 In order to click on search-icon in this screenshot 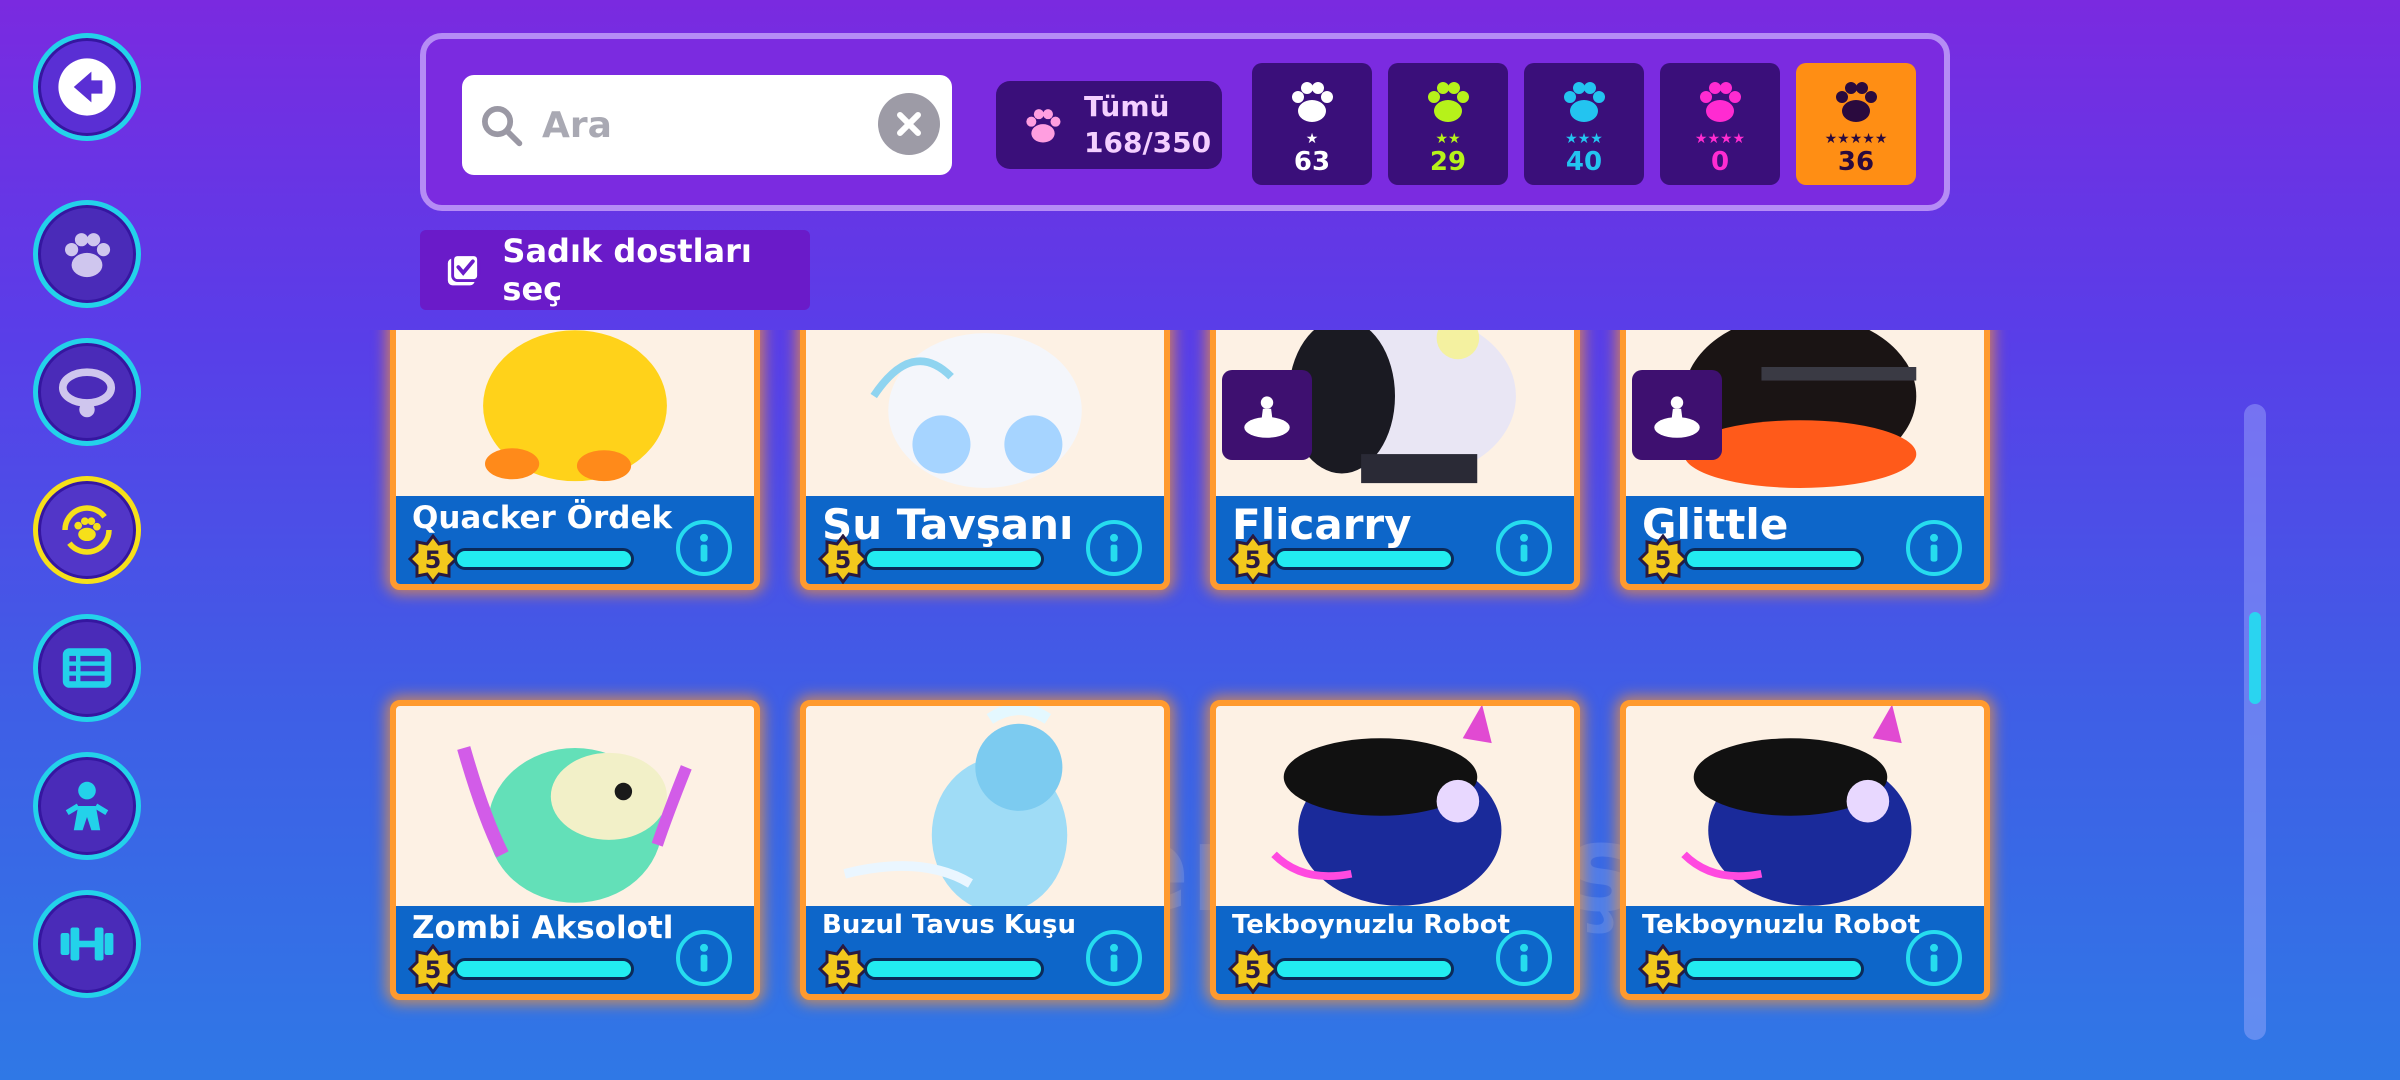, I will do `click(502, 126)`.